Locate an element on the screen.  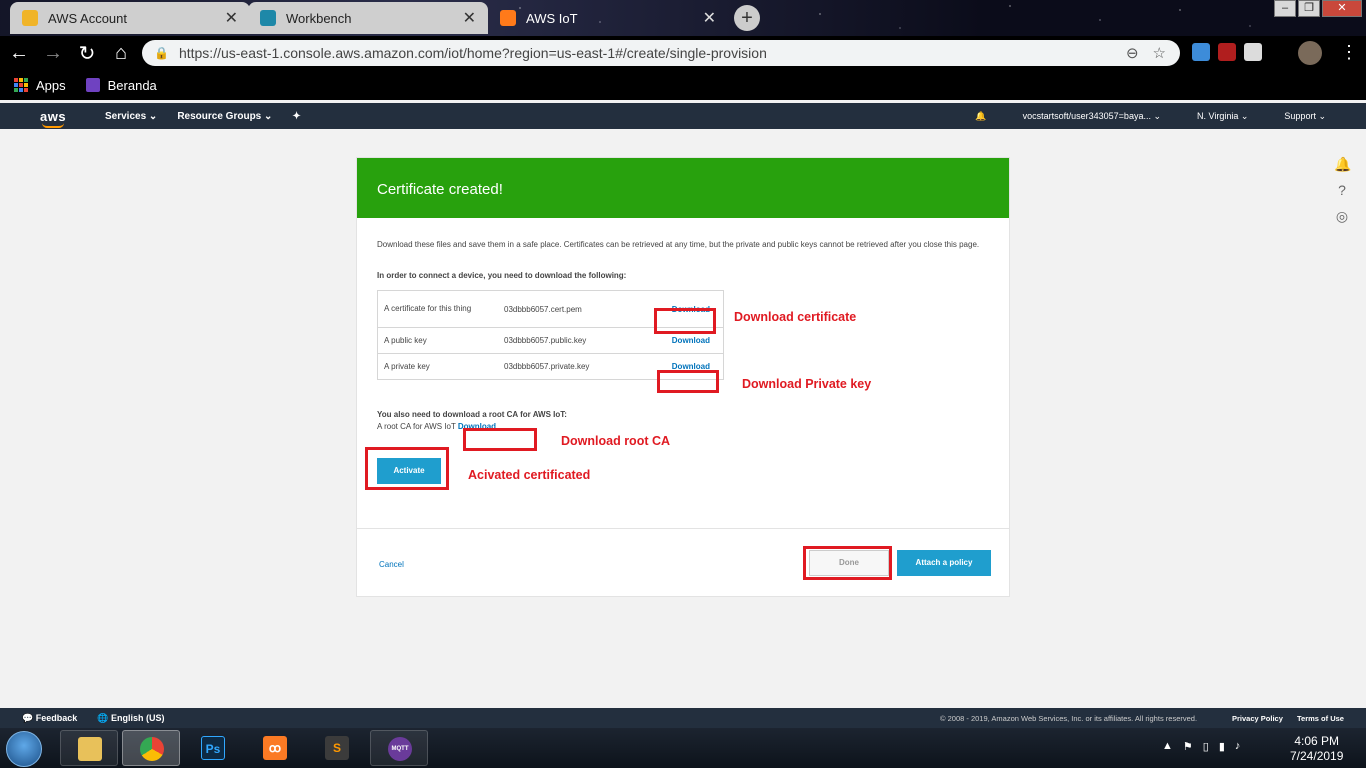
pdf-extension-icon is located at coordinates (1227, 52).